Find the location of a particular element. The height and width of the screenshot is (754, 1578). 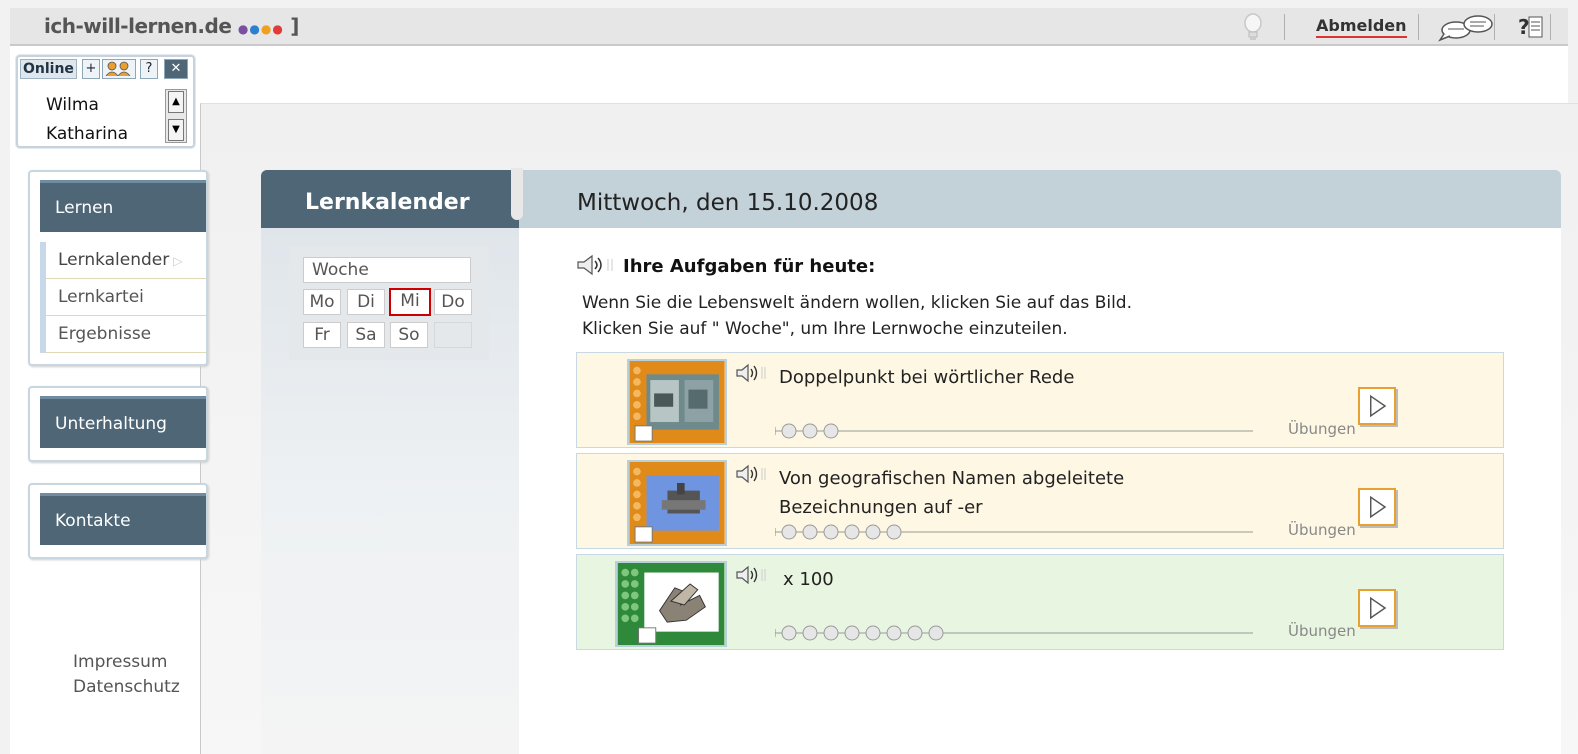

online-user-list: Wilma Katharina is located at coordinates (87, 120).